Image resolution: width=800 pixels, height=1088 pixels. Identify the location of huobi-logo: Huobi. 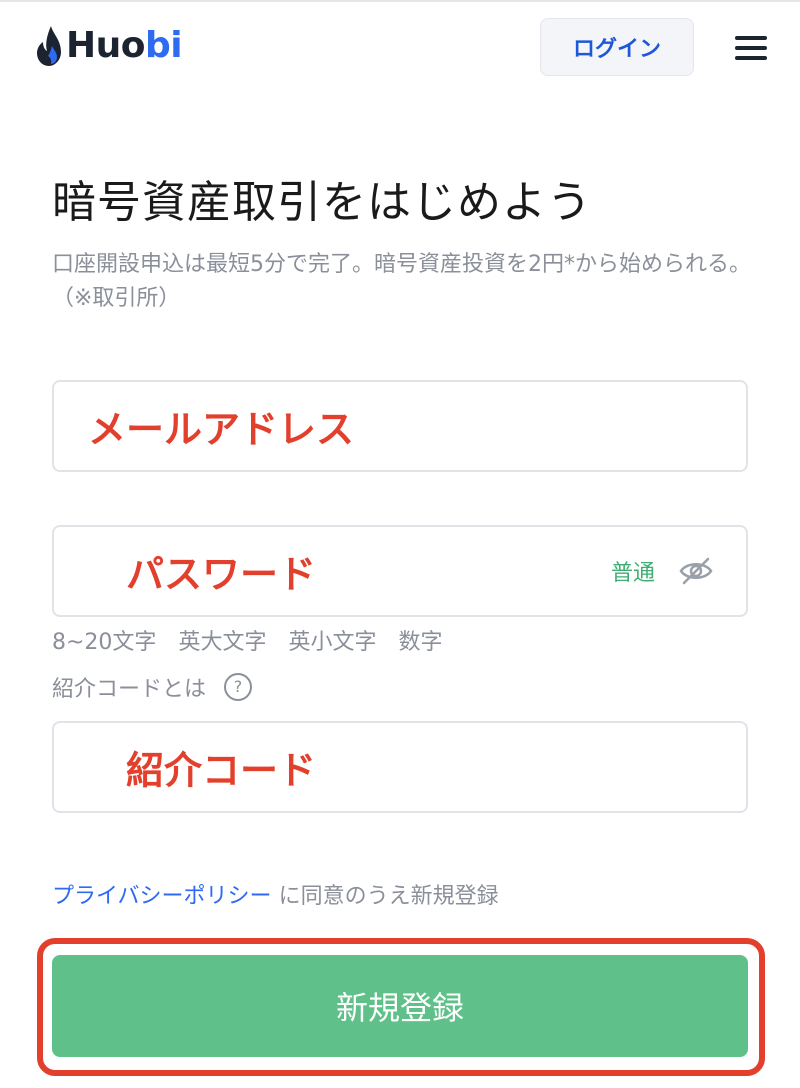
(108, 46).